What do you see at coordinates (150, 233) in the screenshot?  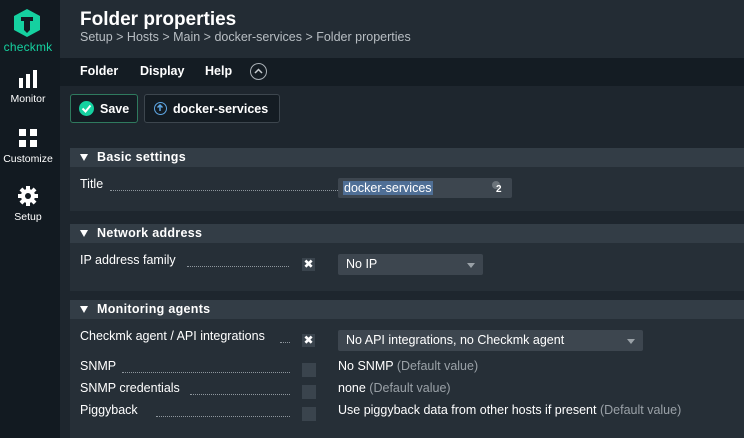 I see `section-title: Network address` at bounding box center [150, 233].